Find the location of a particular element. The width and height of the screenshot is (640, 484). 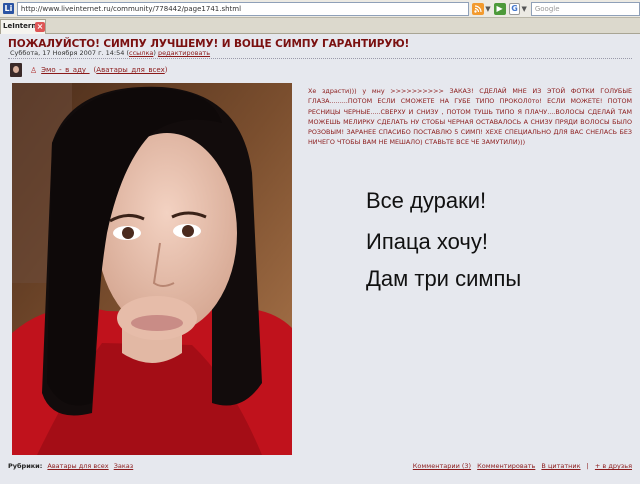

permalink: ссылка is located at coordinates (141, 53).